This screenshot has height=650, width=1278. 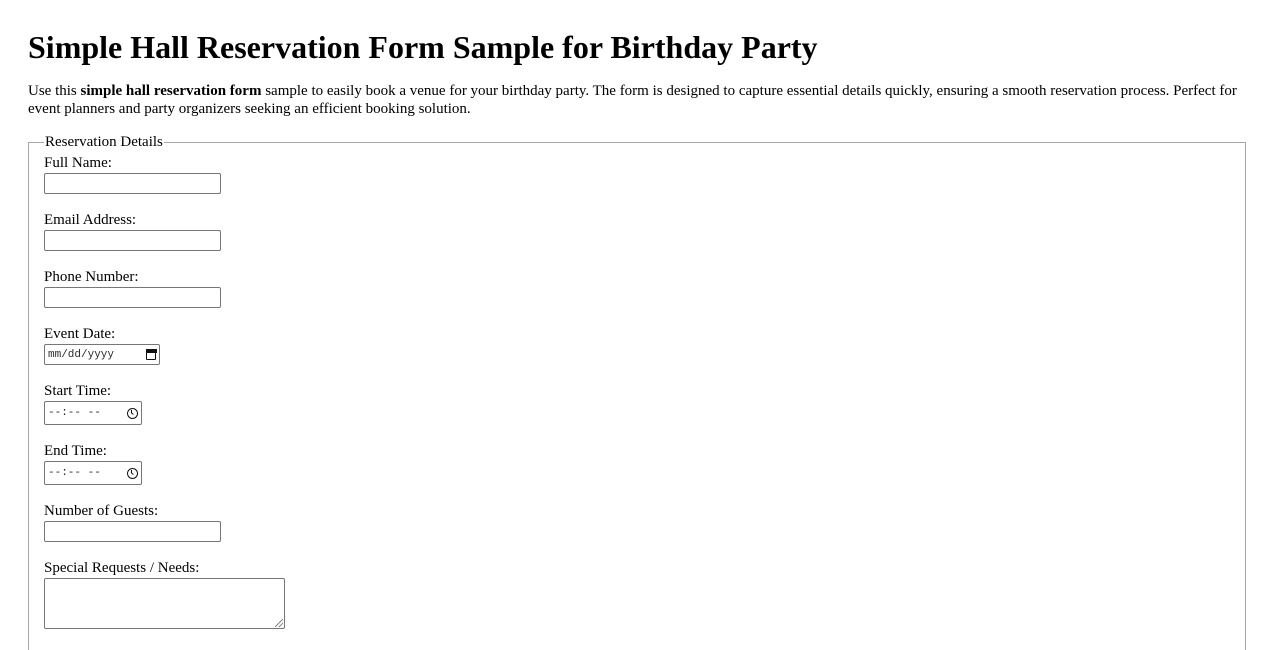 What do you see at coordinates (637, 594) in the screenshot?
I see `special-requests-group: Special Requests / Needs:` at bounding box center [637, 594].